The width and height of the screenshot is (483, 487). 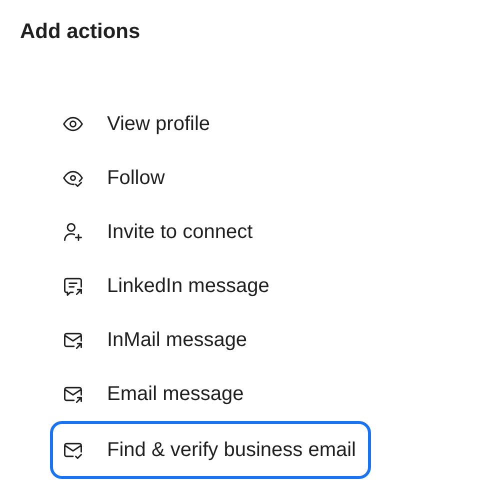 I want to click on action-item: Find & verify business email, so click(x=210, y=450).